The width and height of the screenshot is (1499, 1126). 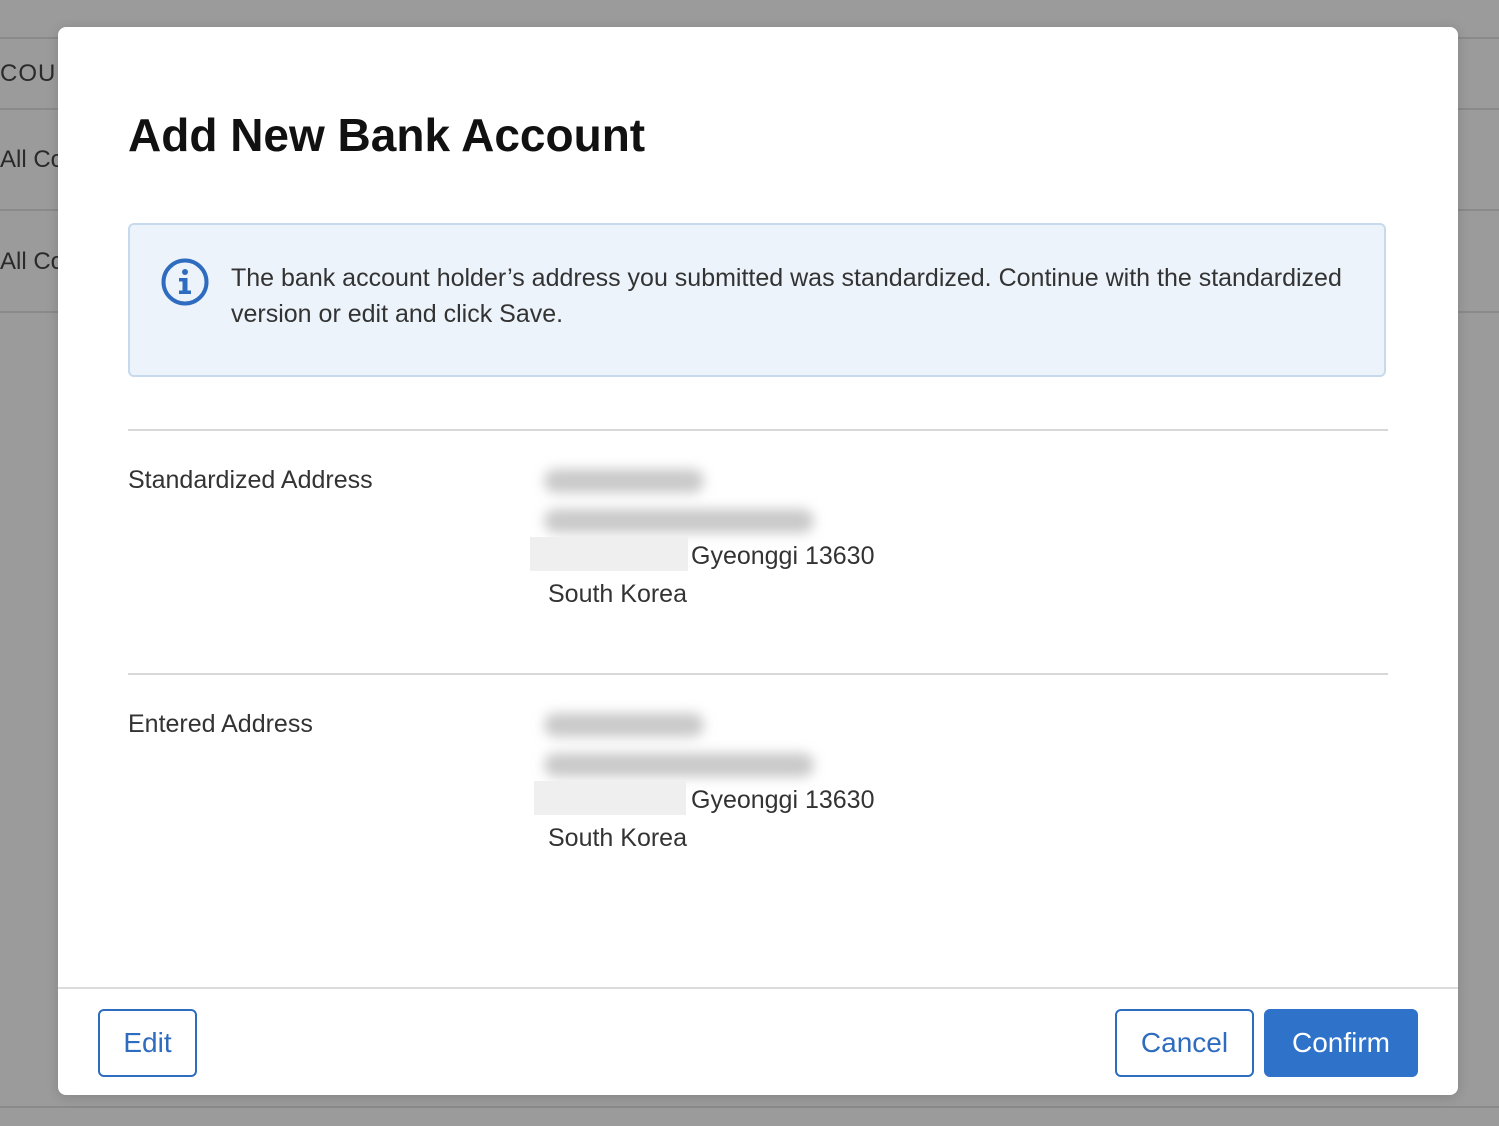 I want to click on footer-divider, so click(x=758, y=988).